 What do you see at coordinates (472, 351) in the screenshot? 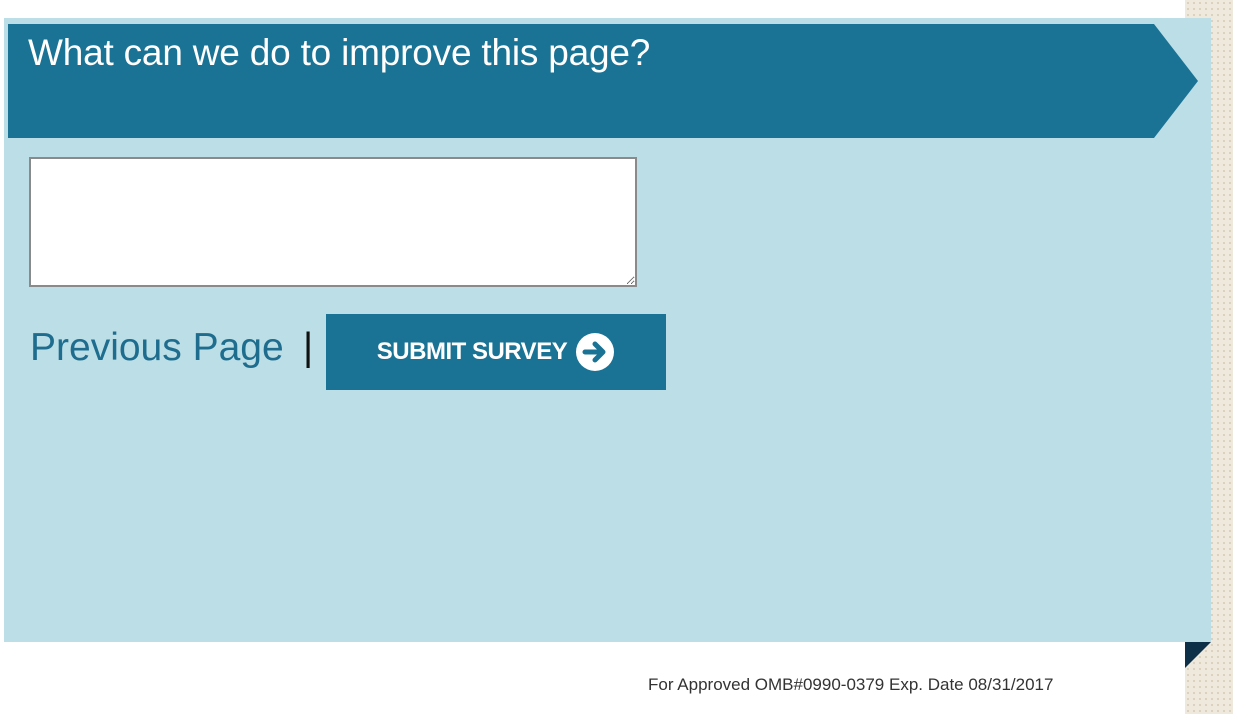
I see `submit-survey-label: SUBMIT SURVEY` at bounding box center [472, 351].